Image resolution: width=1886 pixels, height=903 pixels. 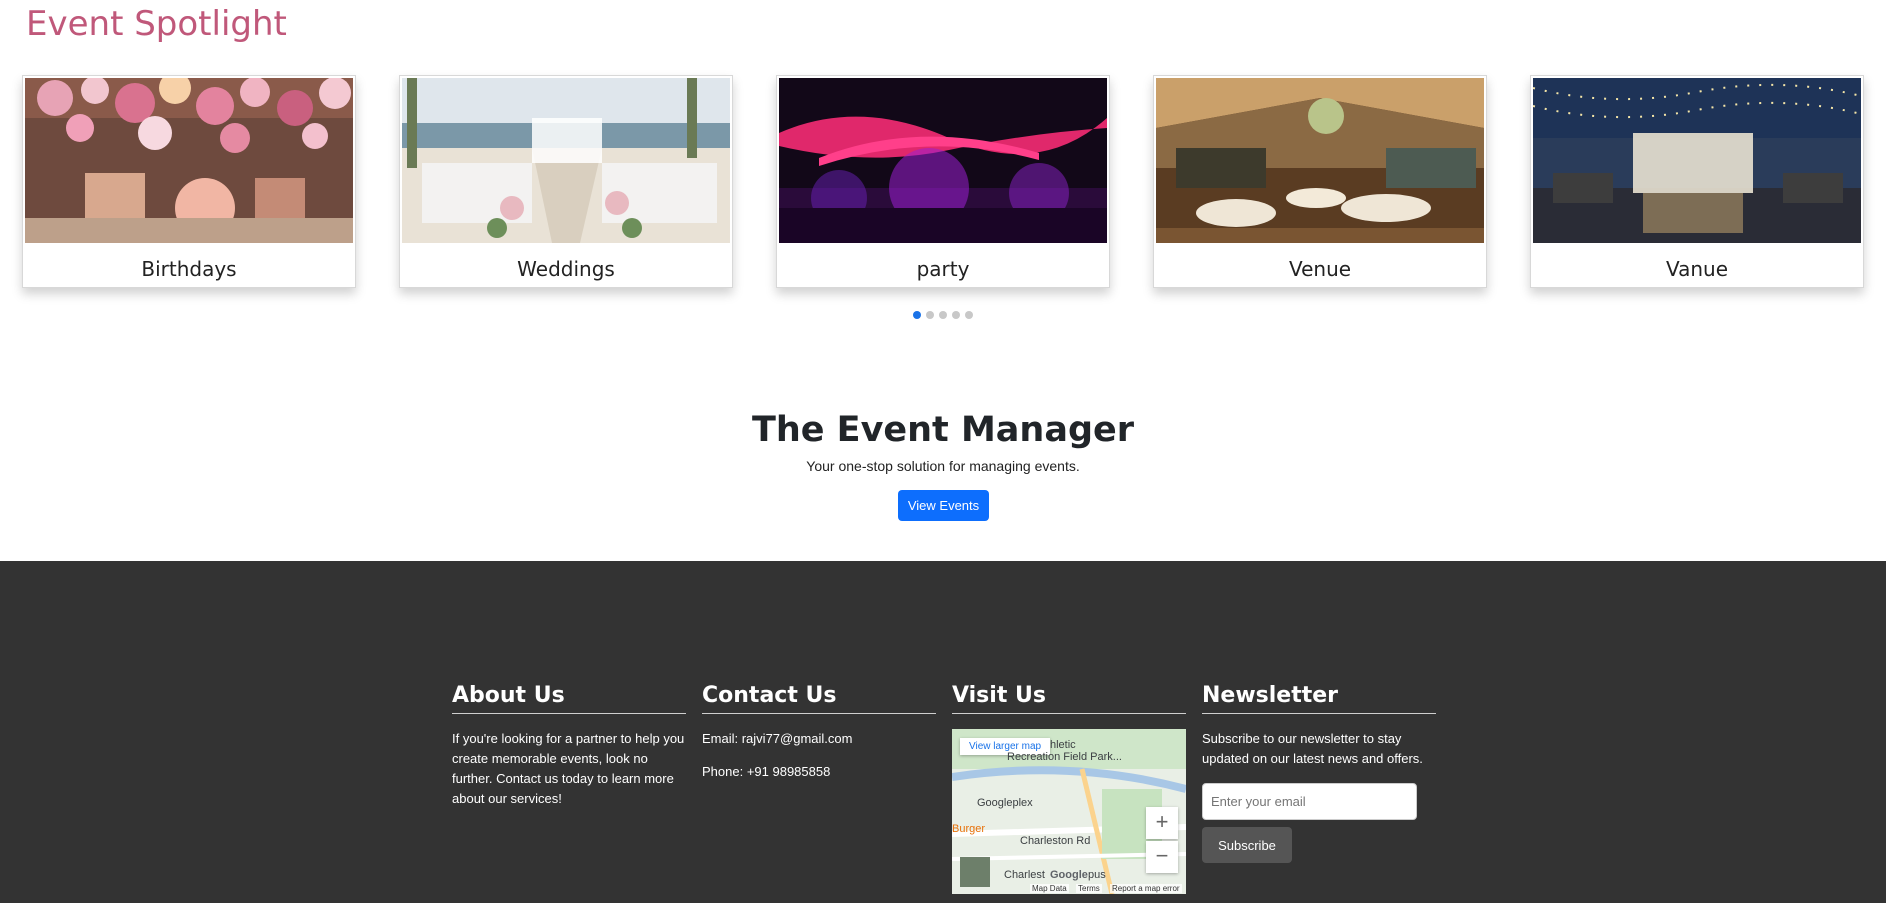 What do you see at coordinates (156, 24) in the screenshot?
I see `spotlight-title: Event Spotlight` at bounding box center [156, 24].